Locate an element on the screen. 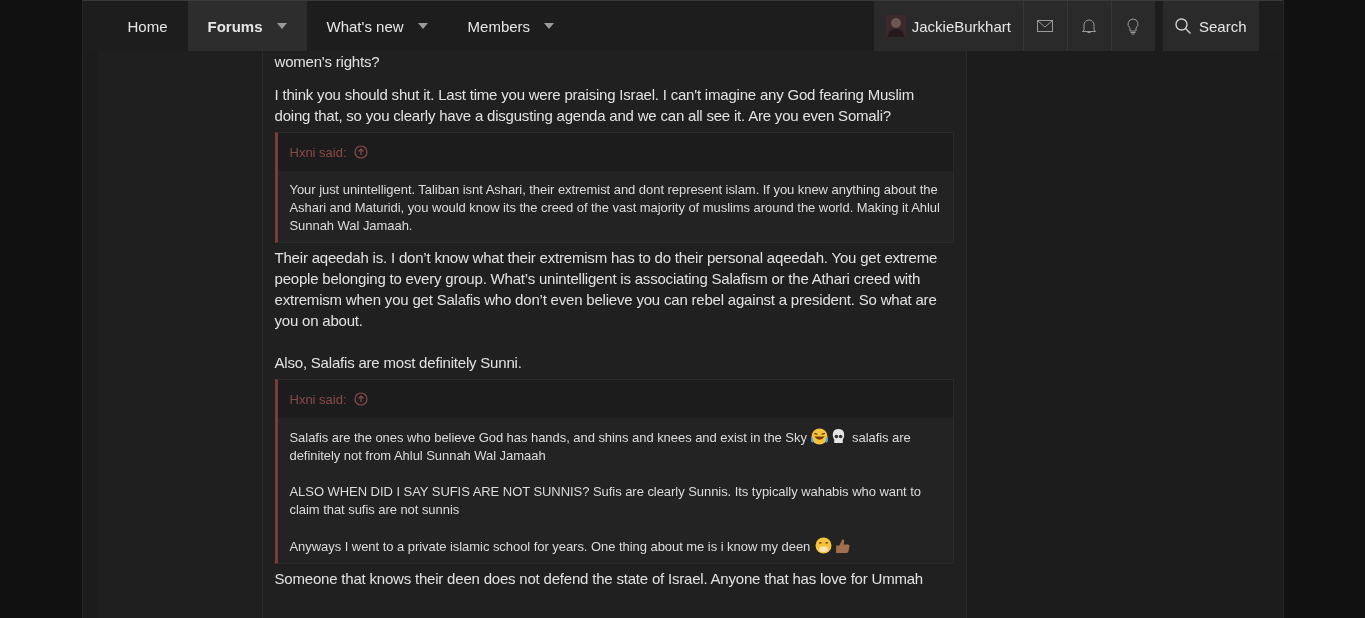 The width and height of the screenshot is (1365, 618). nav-tab: What's new is located at coordinates (377, 26).